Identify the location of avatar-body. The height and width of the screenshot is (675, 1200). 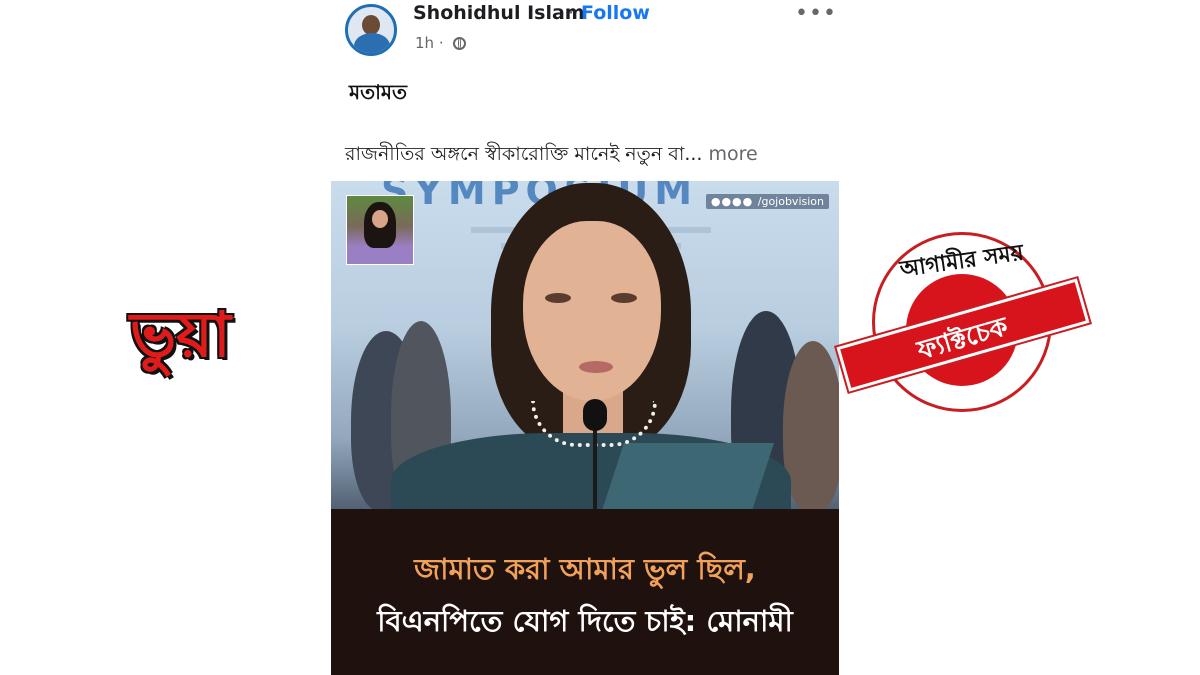
(372, 43).